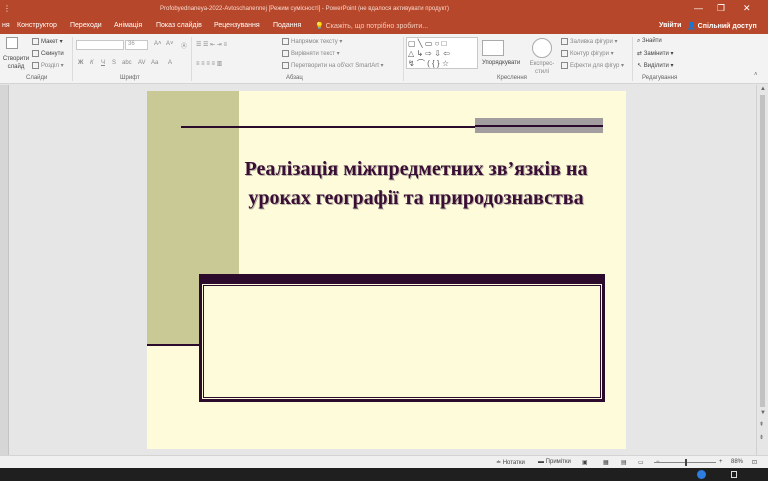 The height and width of the screenshot is (481, 768). What do you see at coordinates (285, 41) in the screenshot?
I see `text-direction-icon` at bounding box center [285, 41].